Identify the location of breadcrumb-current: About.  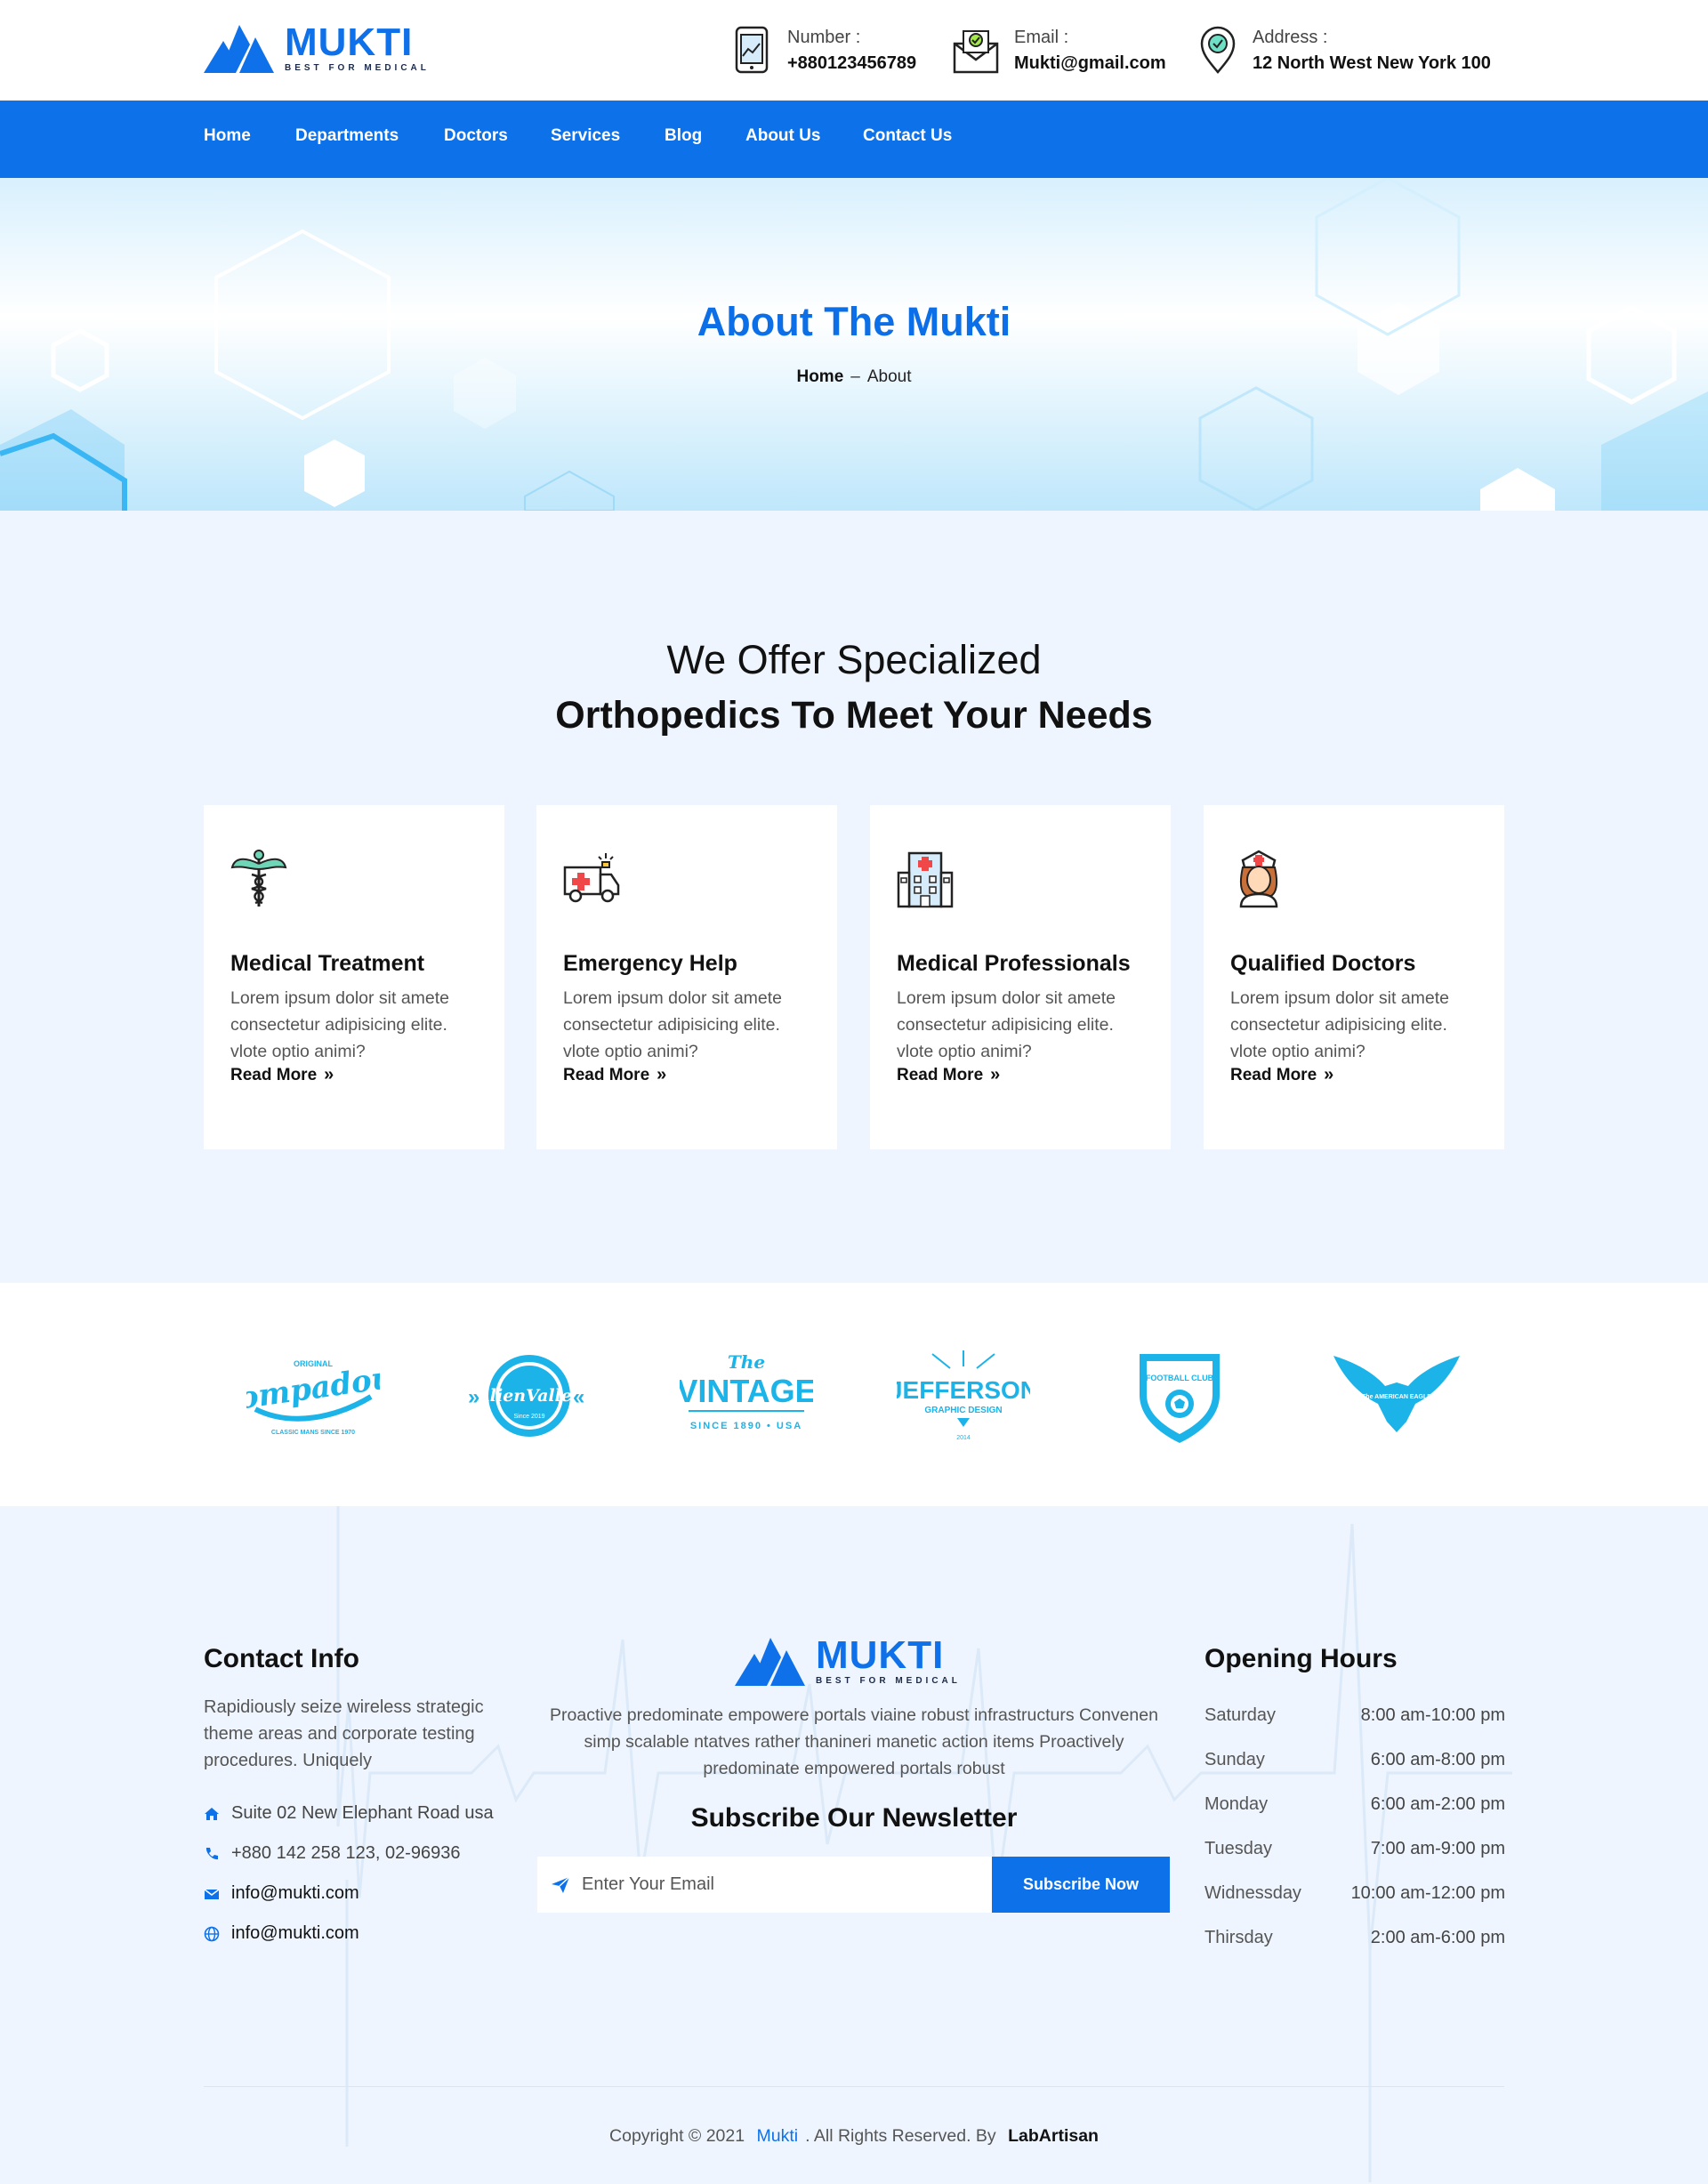
(889, 376).